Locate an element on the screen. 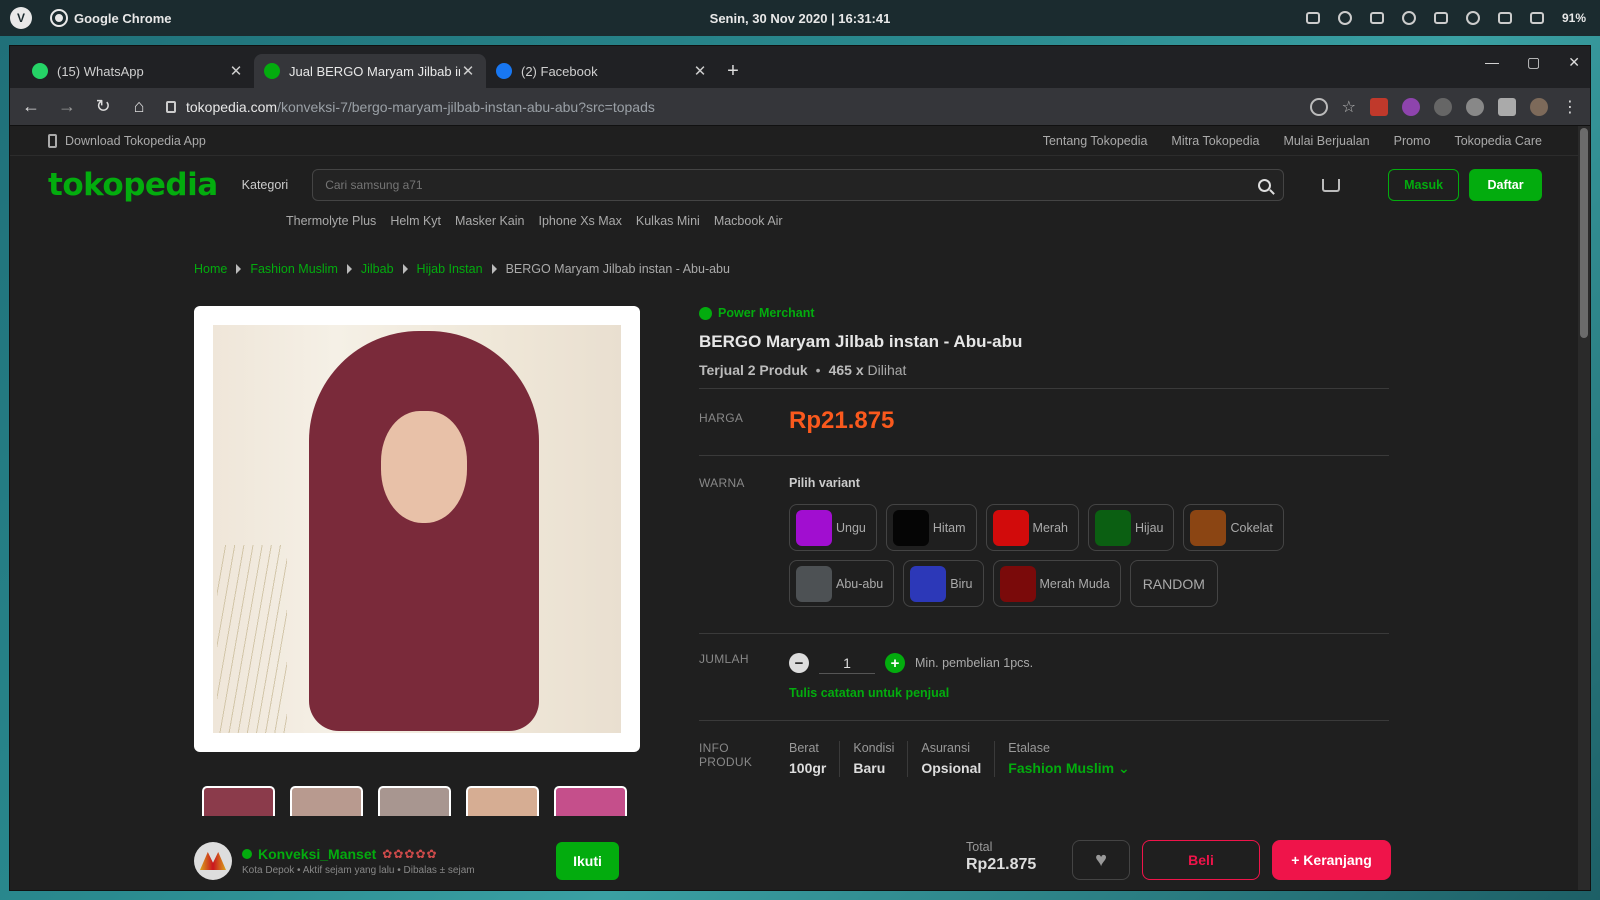 The width and height of the screenshot is (1600, 900). add-to-cart-button: + Keranjang is located at coordinates (1331, 860).